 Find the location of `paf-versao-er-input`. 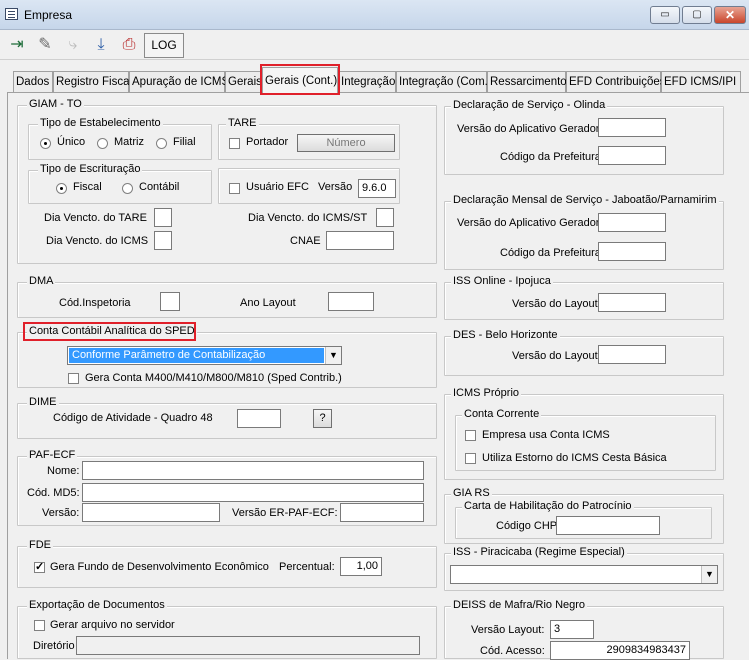

paf-versao-er-input is located at coordinates (382, 512).